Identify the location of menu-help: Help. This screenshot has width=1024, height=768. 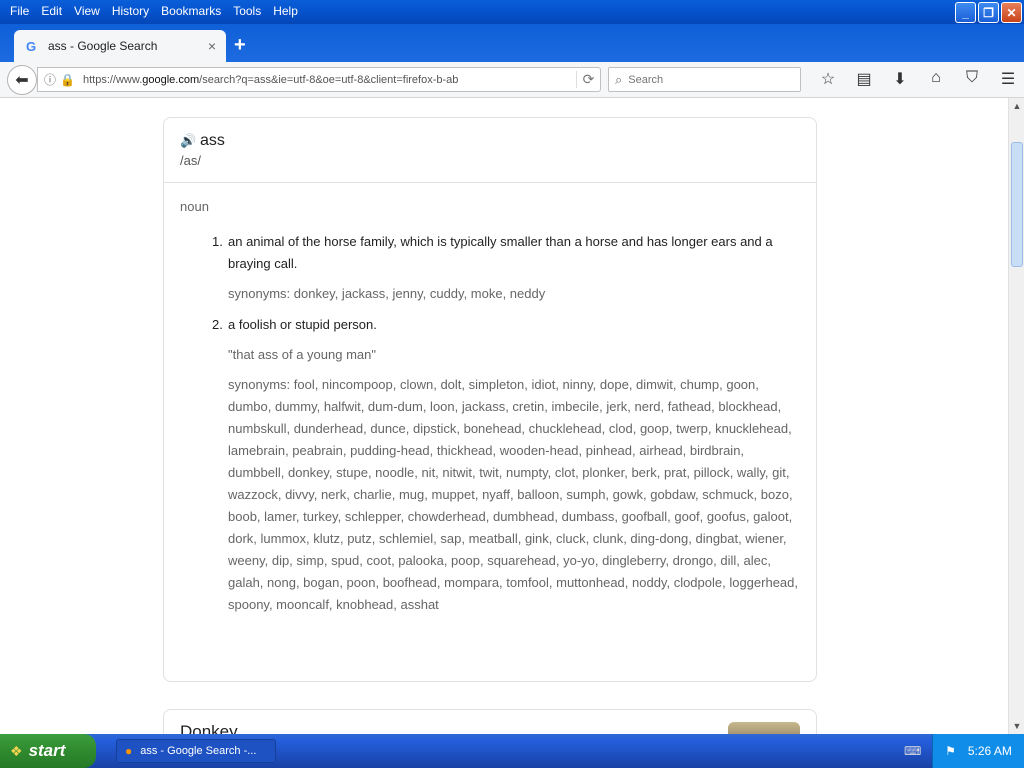
(285, 11).